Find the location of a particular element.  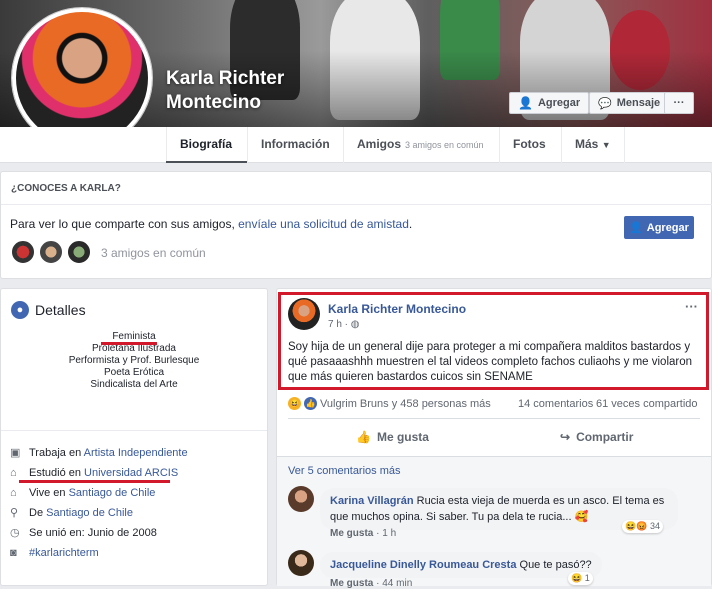

kiss-emoji-icon: 🥰 is located at coordinates (581, 517).